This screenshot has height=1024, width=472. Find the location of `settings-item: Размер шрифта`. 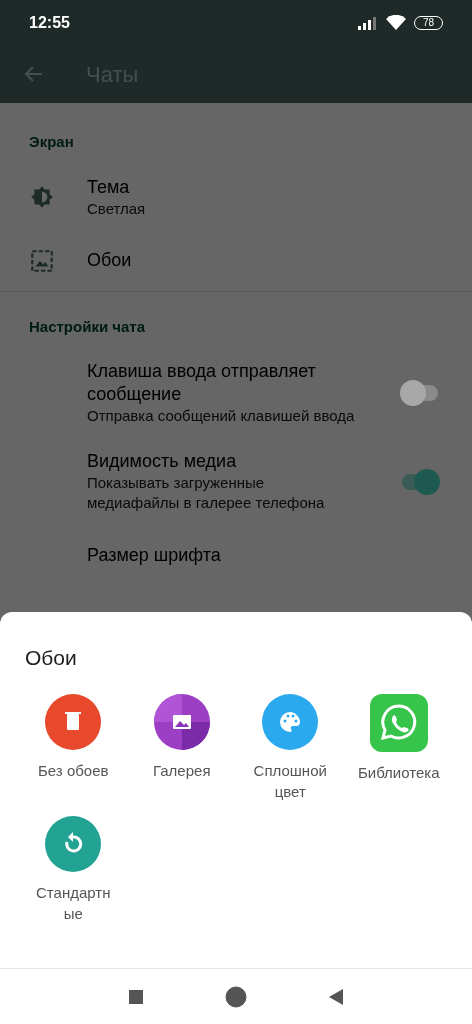

settings-item: Размер шрифта is located at coordinates (236, 555).